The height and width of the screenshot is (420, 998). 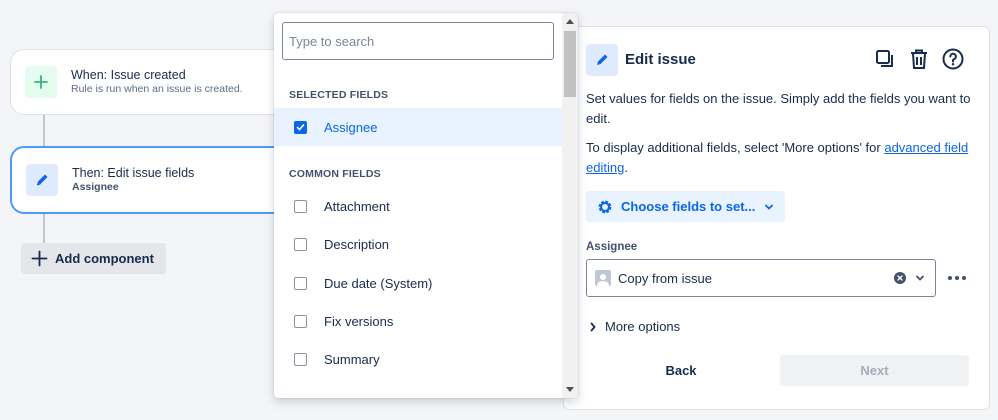 What do you see at coordinates (351, 127) in the screenshot?
I see `option-label: Assignee` at bounding box center [351, 127].